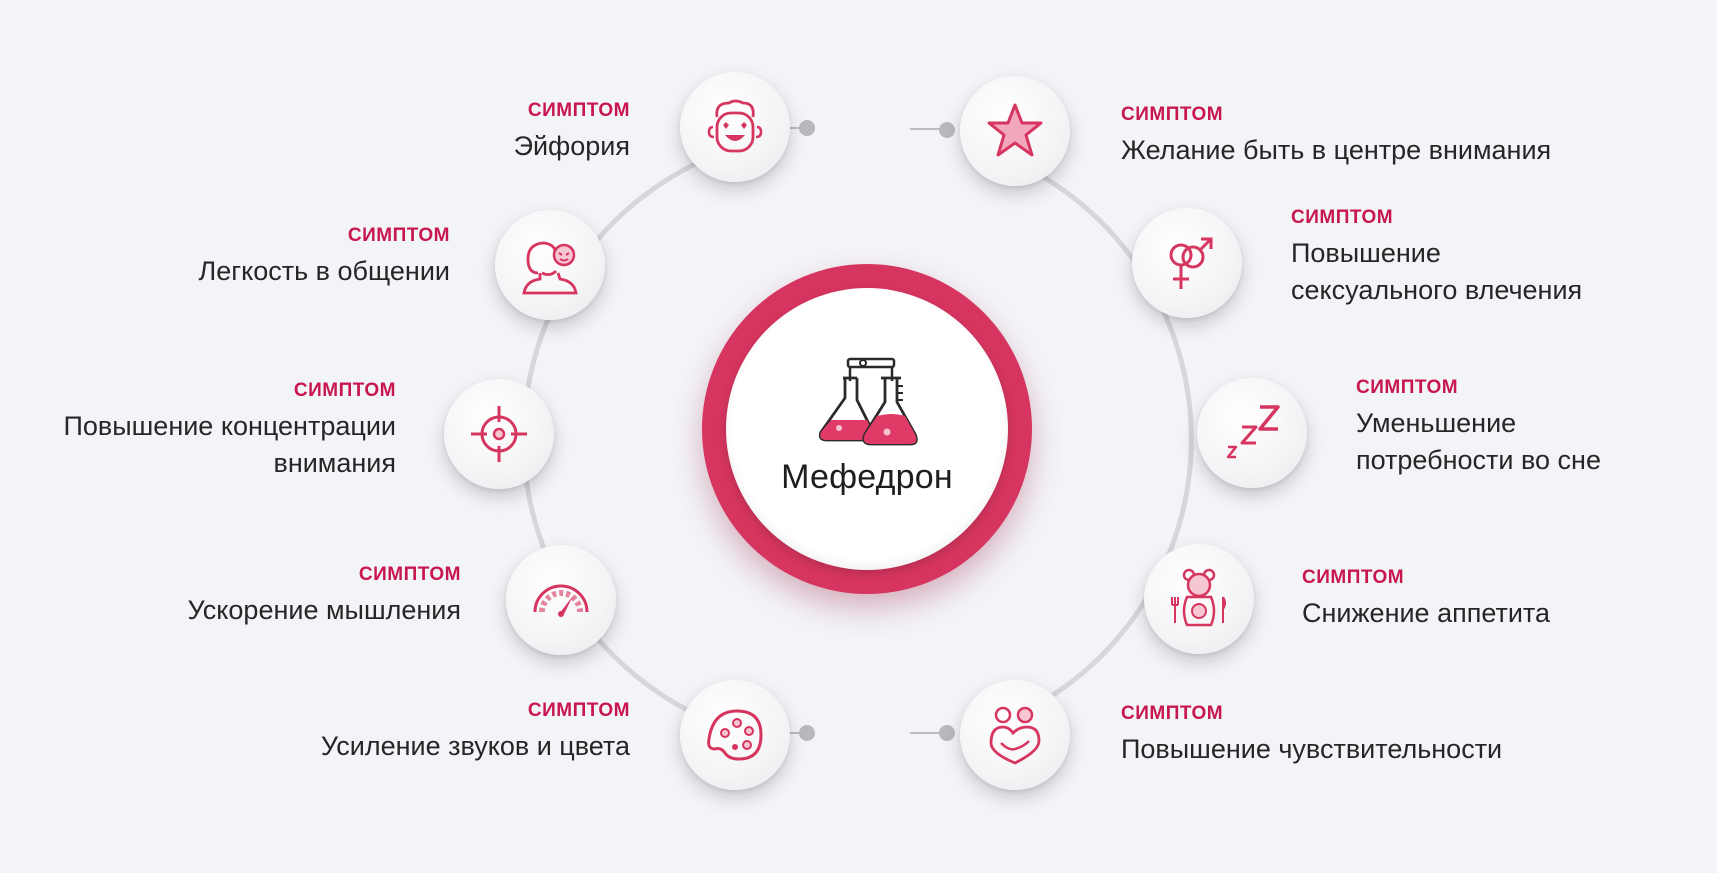  I want to click on center-circle: Мефедрон, so click(867, 429).